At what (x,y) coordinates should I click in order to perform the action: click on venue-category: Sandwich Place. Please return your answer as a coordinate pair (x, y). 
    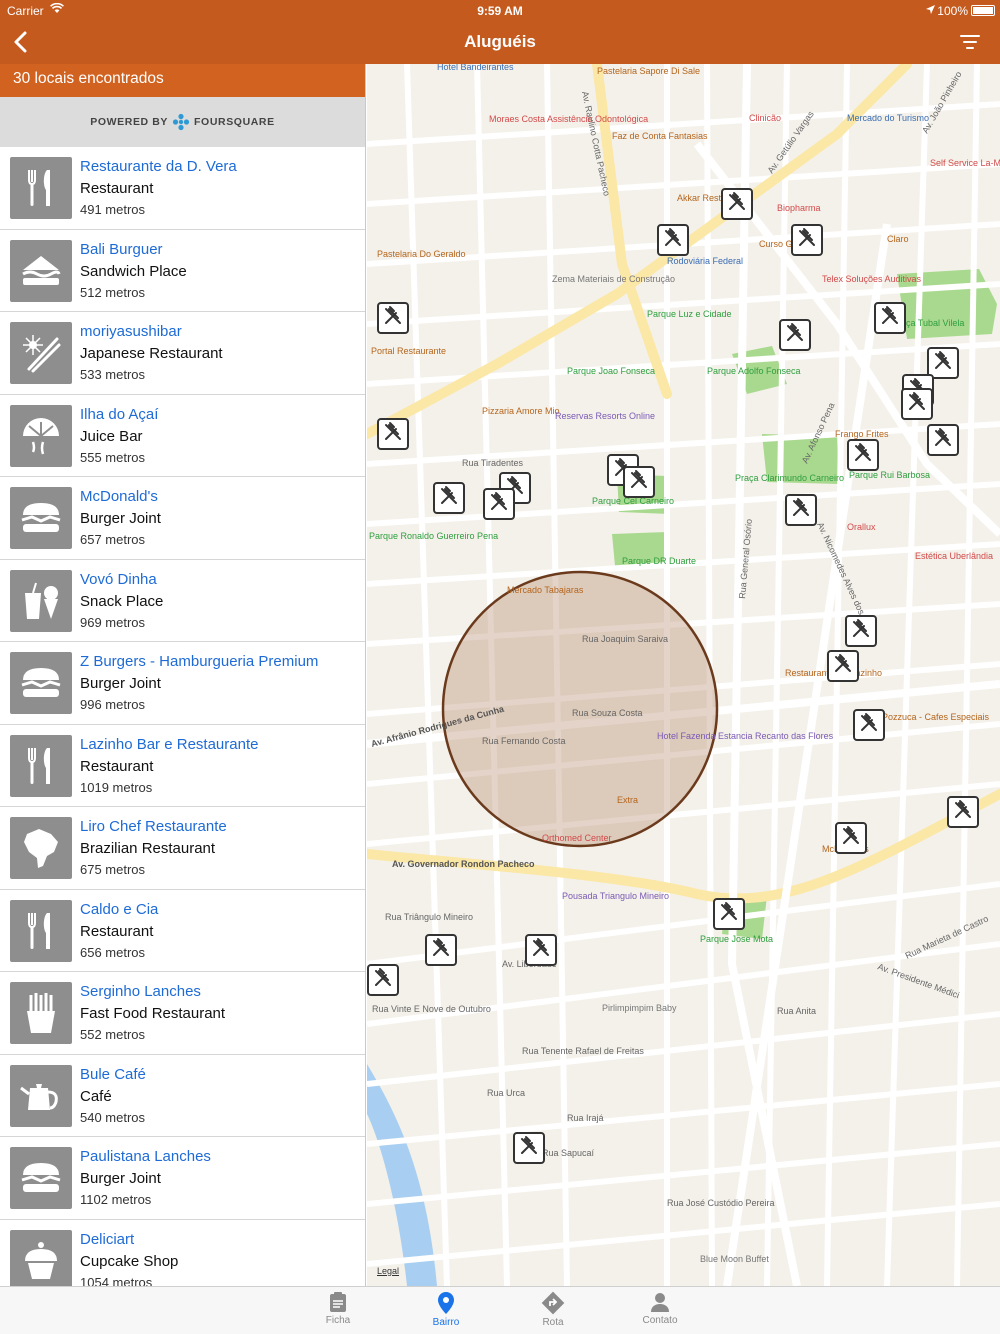
    Looking at the image, I should click on (133, 271).